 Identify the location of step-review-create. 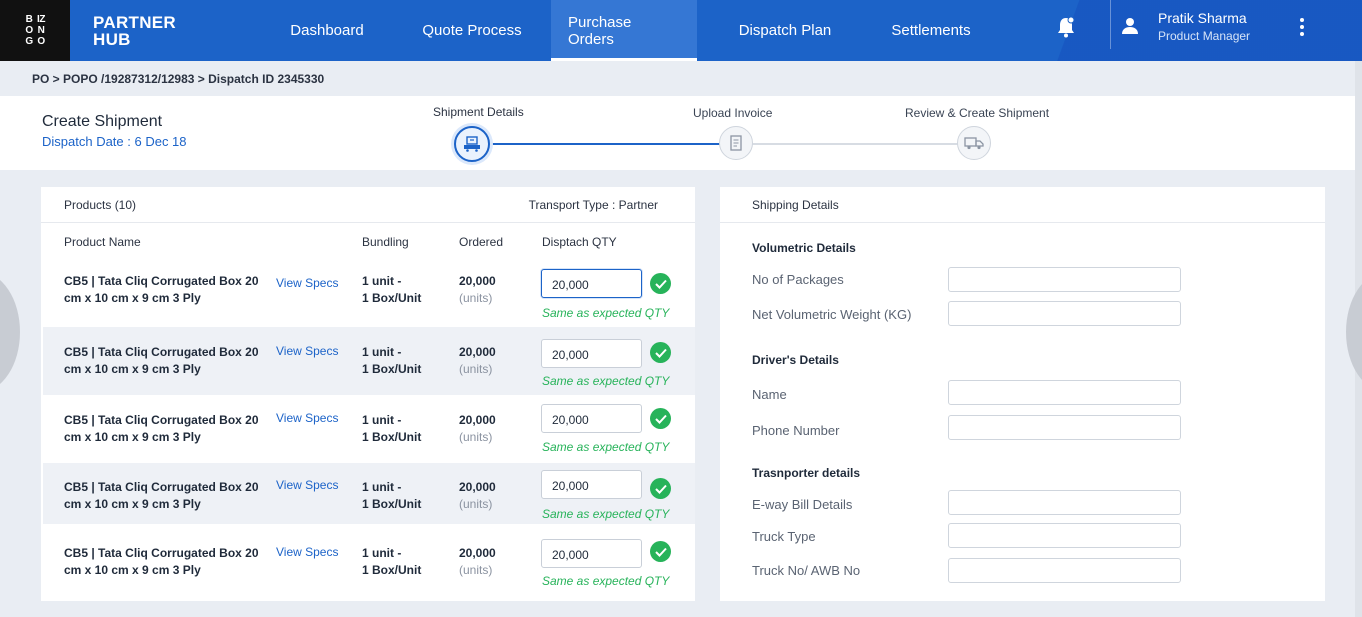
(974, 143).